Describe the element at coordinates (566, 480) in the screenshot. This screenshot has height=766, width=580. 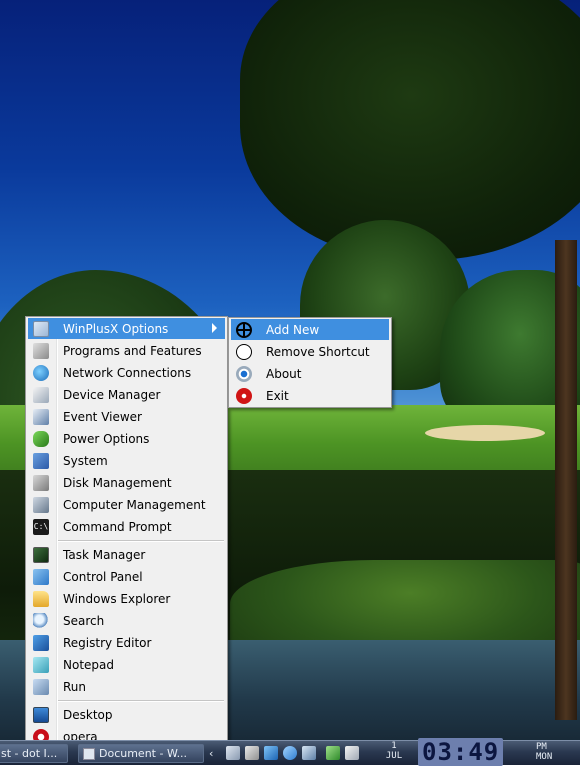
I see `wallpaper-tree-trunk` at that location.